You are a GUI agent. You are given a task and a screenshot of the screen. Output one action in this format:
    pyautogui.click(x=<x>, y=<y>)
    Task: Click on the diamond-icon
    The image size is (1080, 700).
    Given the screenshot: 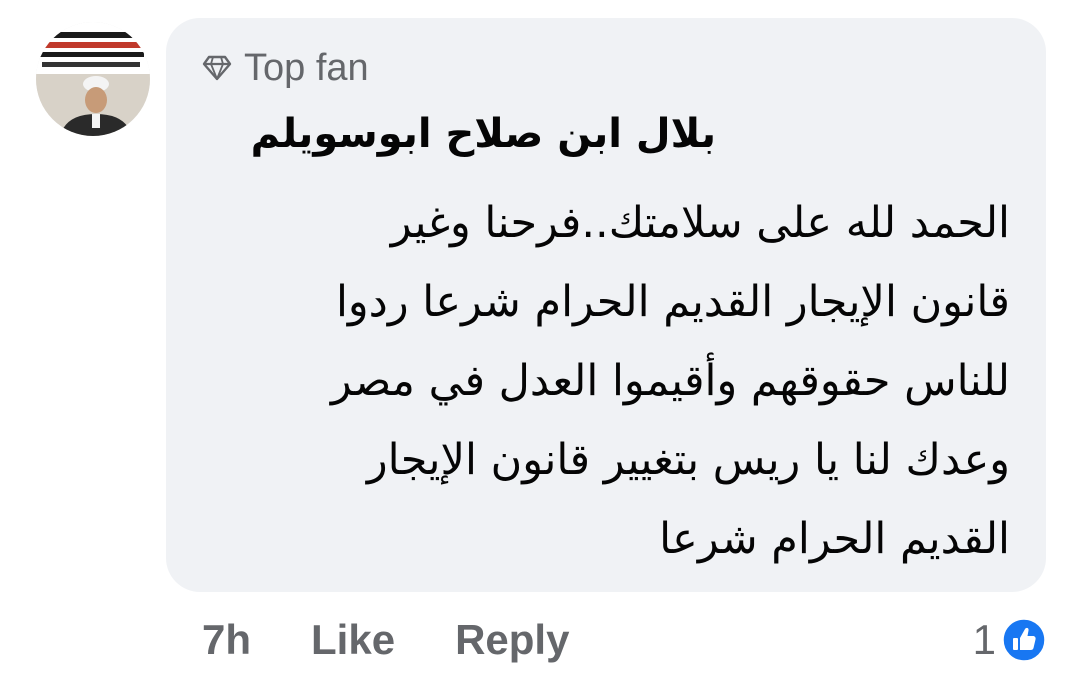 What is the action you would take?
    pyautogui.click(x=217, y=68)
    